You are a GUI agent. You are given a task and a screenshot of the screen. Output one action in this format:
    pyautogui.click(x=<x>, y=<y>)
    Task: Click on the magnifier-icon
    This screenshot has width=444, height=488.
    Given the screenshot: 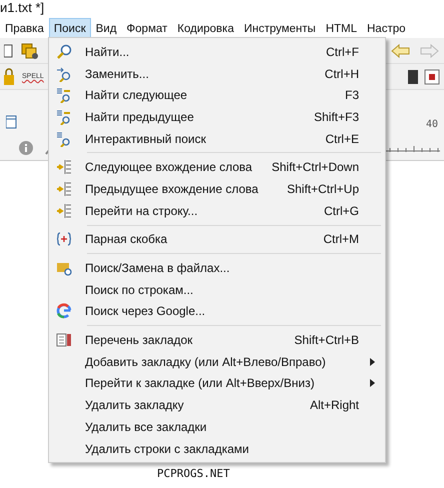 What is the action you would take?
    pyautogui.click(x=64, y=52)
    